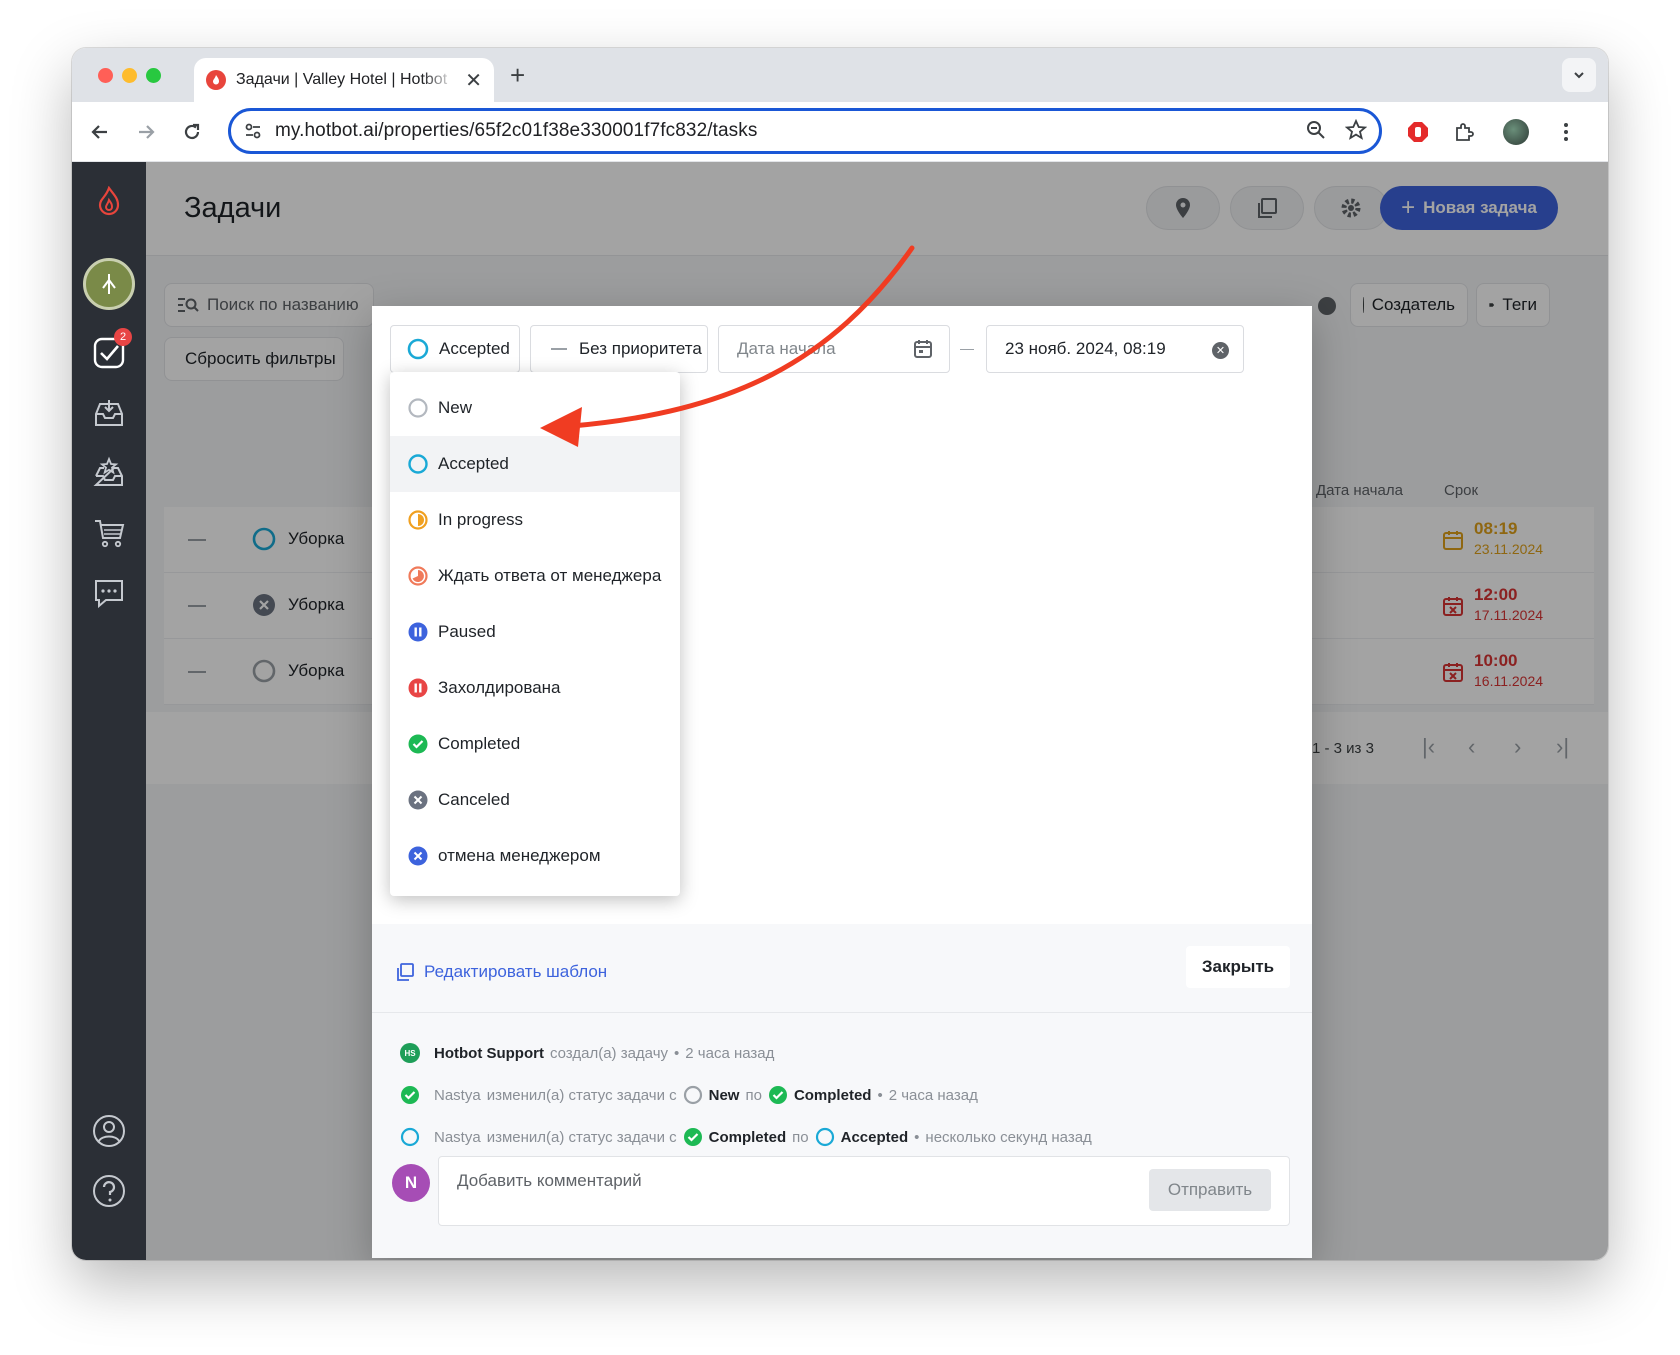  I want to click on maximize-window-button, so click(153, 75).